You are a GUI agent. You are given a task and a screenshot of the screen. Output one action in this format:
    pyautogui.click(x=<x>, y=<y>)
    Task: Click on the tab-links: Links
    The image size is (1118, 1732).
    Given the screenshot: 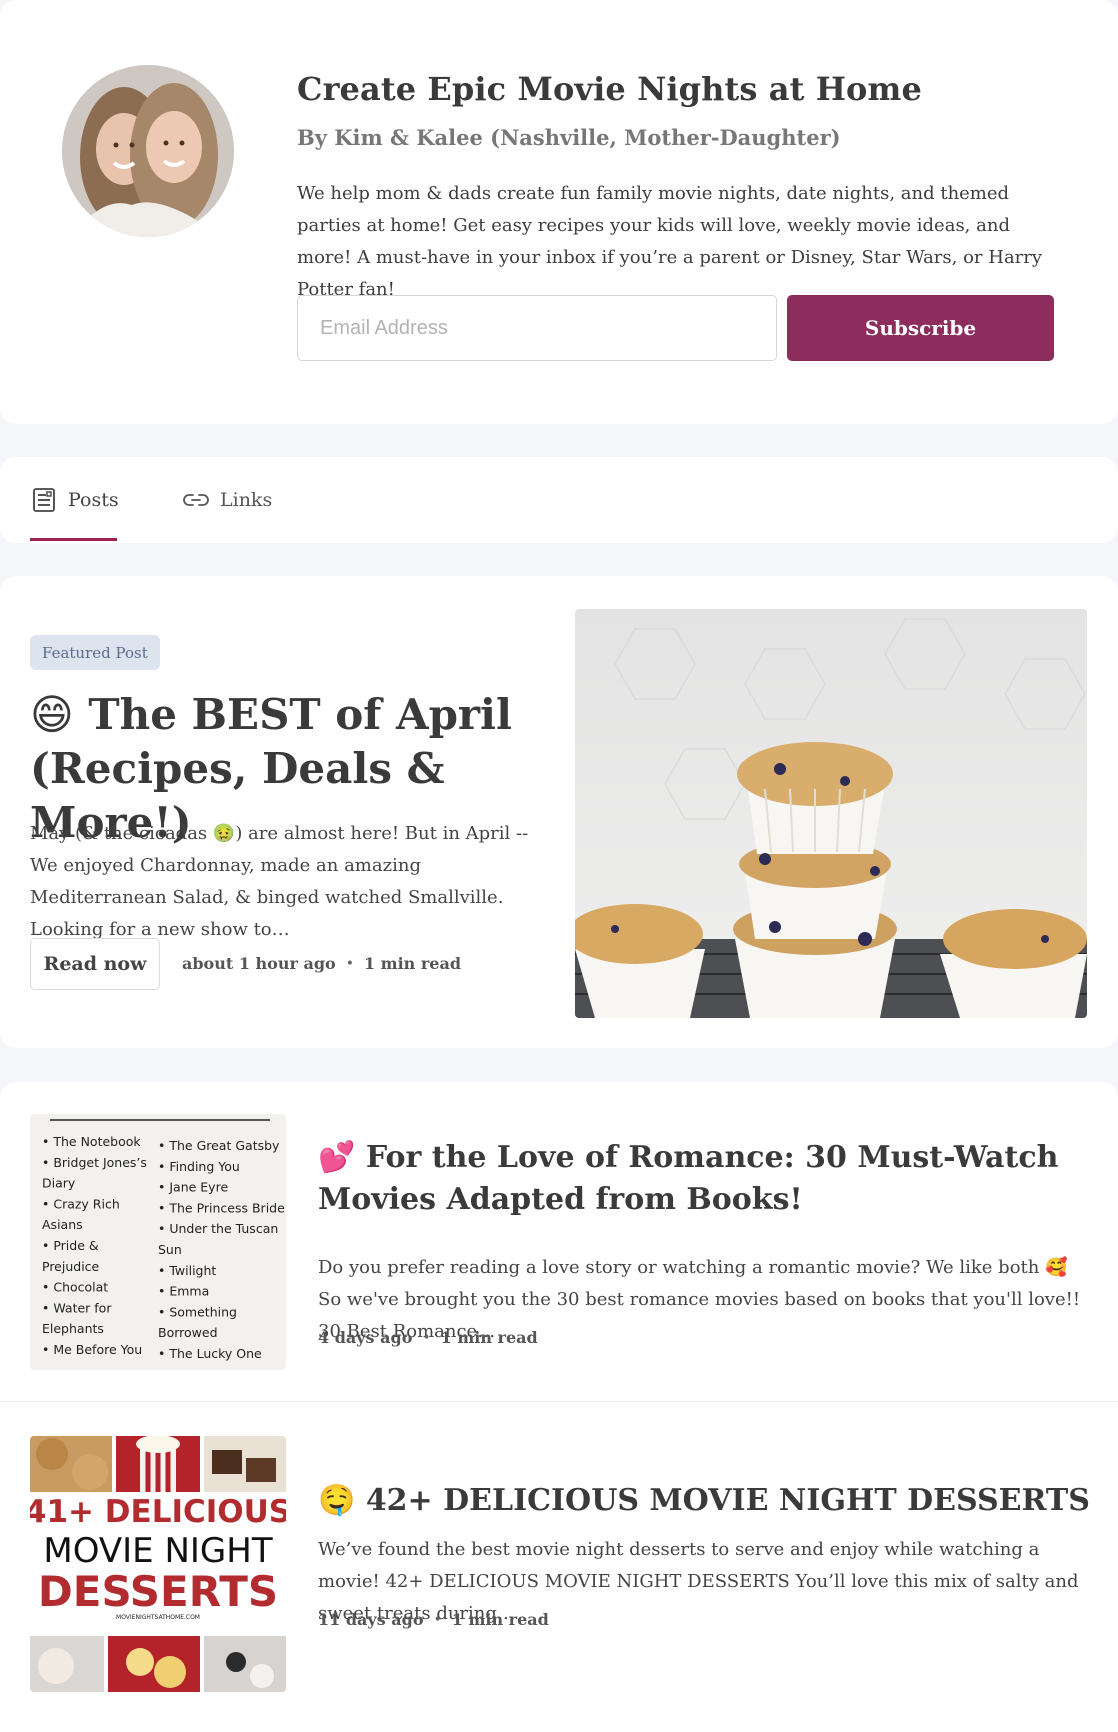 What is the action you would take?
    pyautogui.click(x=227, y=500)
    